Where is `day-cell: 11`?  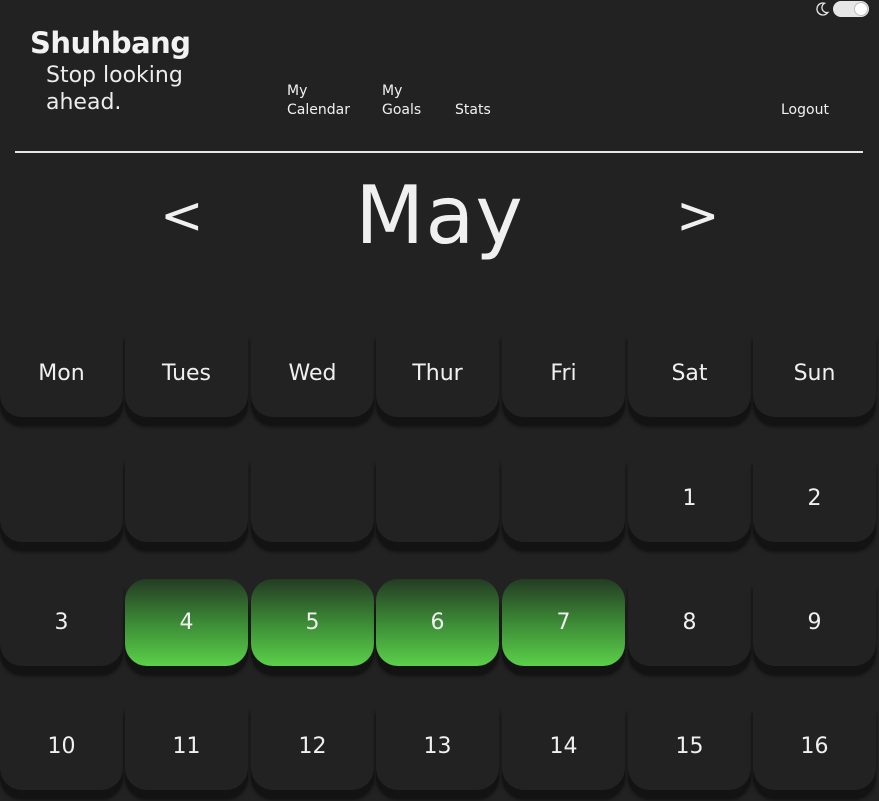
day-cell: 11 is located at coordinates (186, 746).